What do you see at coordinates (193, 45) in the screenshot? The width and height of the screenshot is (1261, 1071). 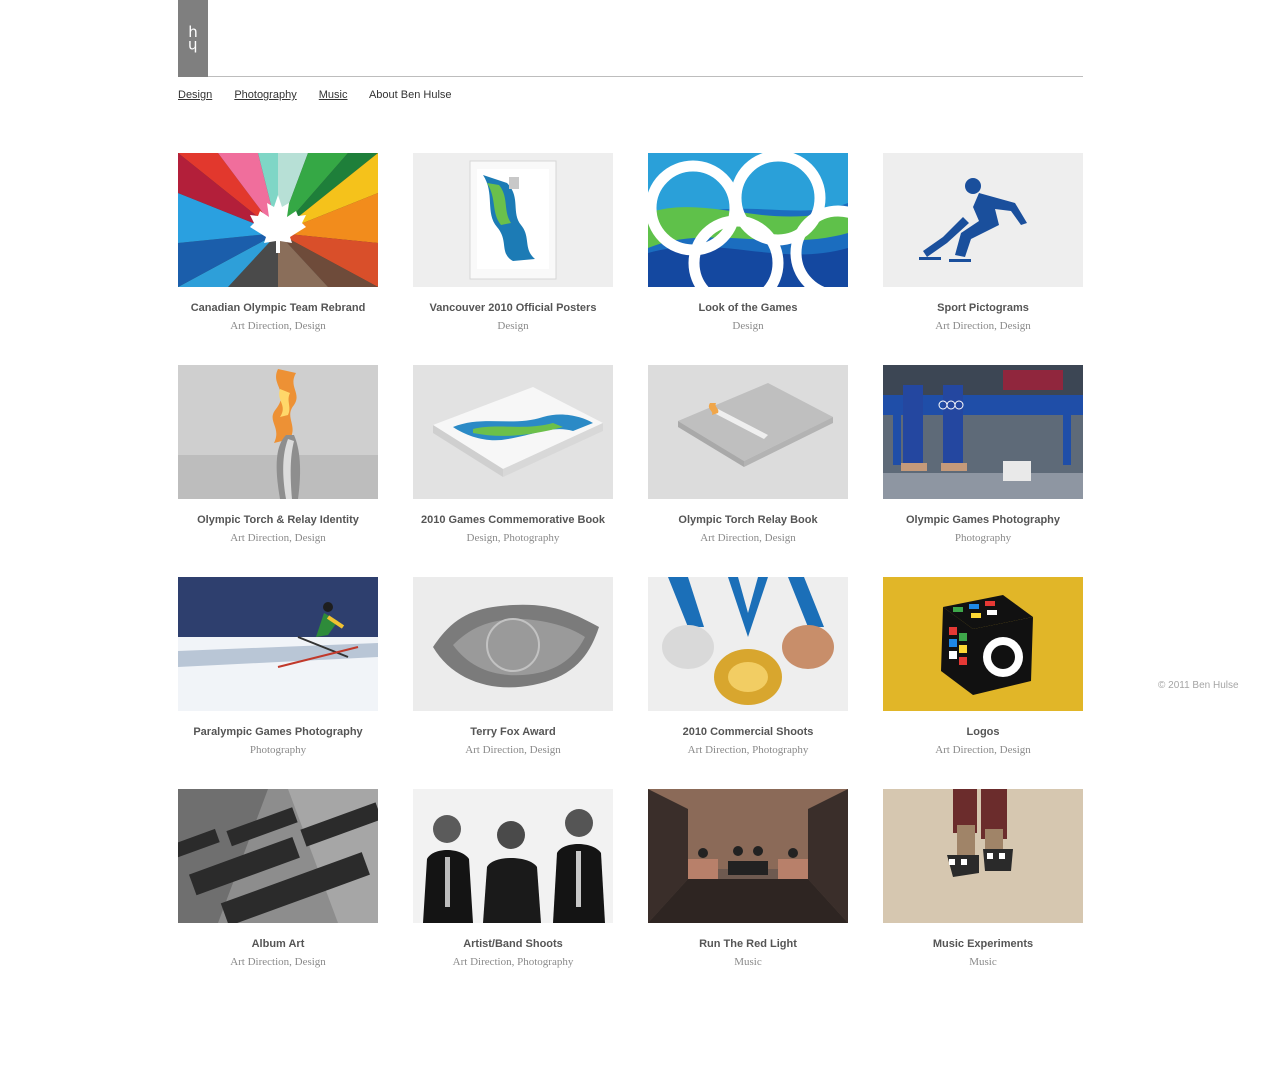 I see `logo-letter-bottom: h` at bounding box center [193, 45].